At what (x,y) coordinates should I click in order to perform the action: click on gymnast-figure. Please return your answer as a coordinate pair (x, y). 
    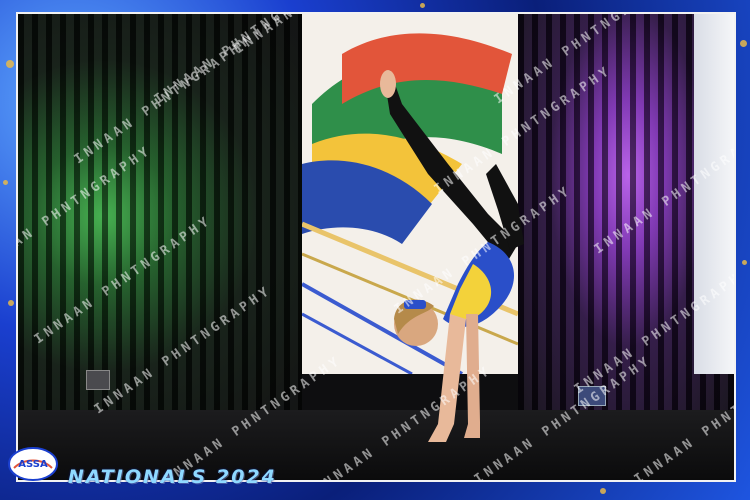
    Looking at the image, I should click on (452, 256).